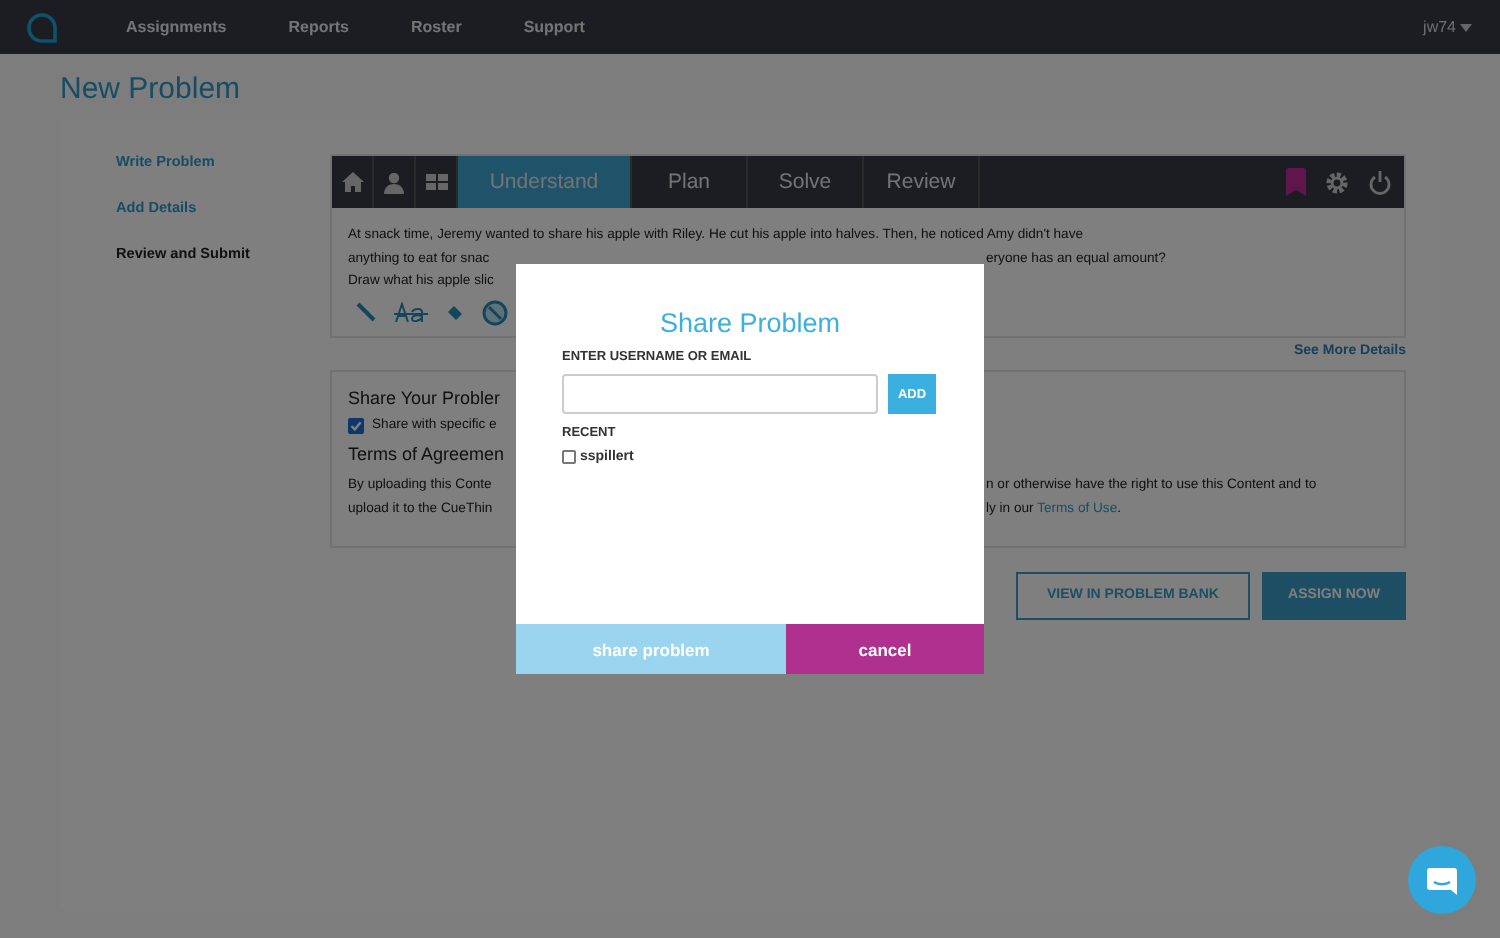 This screenshot has width=1500, height=938. Describe the element at coordinates (545, 182) in the screenshot. I see `stage-tab: Understand` at that location.